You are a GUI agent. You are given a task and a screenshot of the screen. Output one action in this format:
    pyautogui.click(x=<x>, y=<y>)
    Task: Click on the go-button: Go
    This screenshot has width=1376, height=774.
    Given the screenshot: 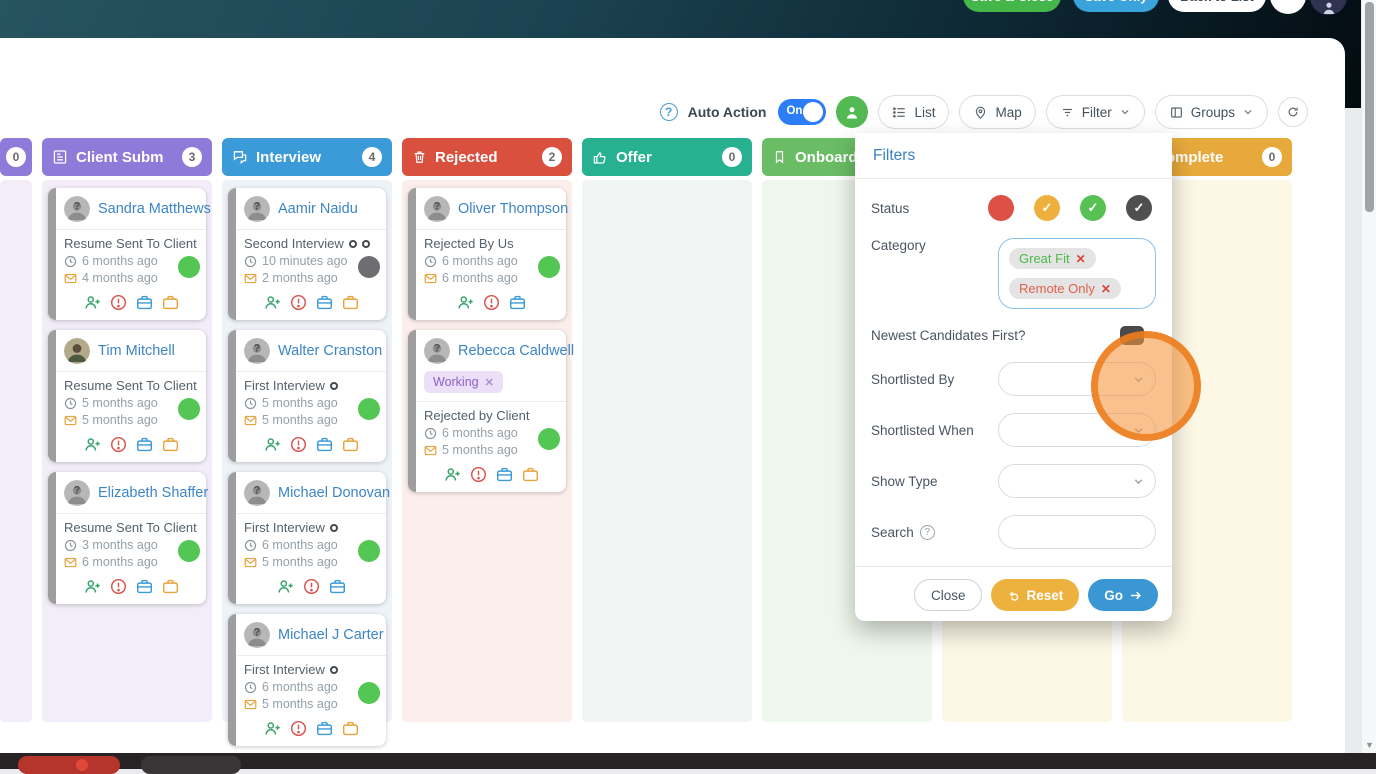 What is the action you would take?
    pyautogui.click(x=1123, y=595)
    